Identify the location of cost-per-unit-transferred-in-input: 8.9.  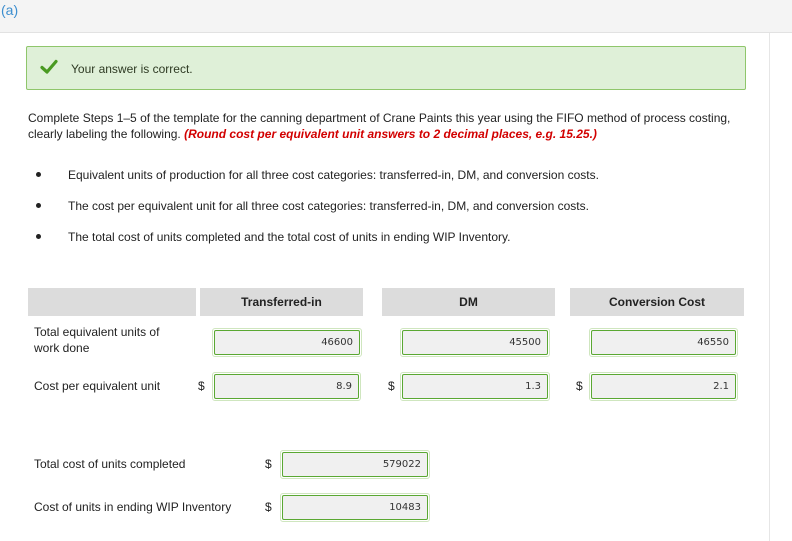
(286, 386).